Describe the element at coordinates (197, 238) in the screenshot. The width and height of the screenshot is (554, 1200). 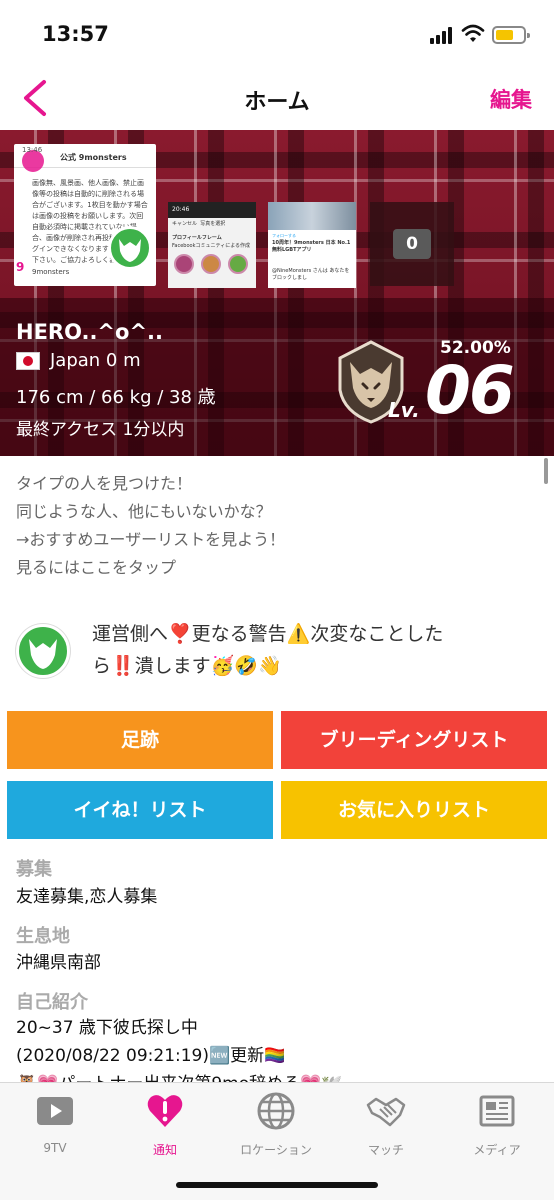
I see `thumb2-frame-title: プロフィールフレーム` at that location.